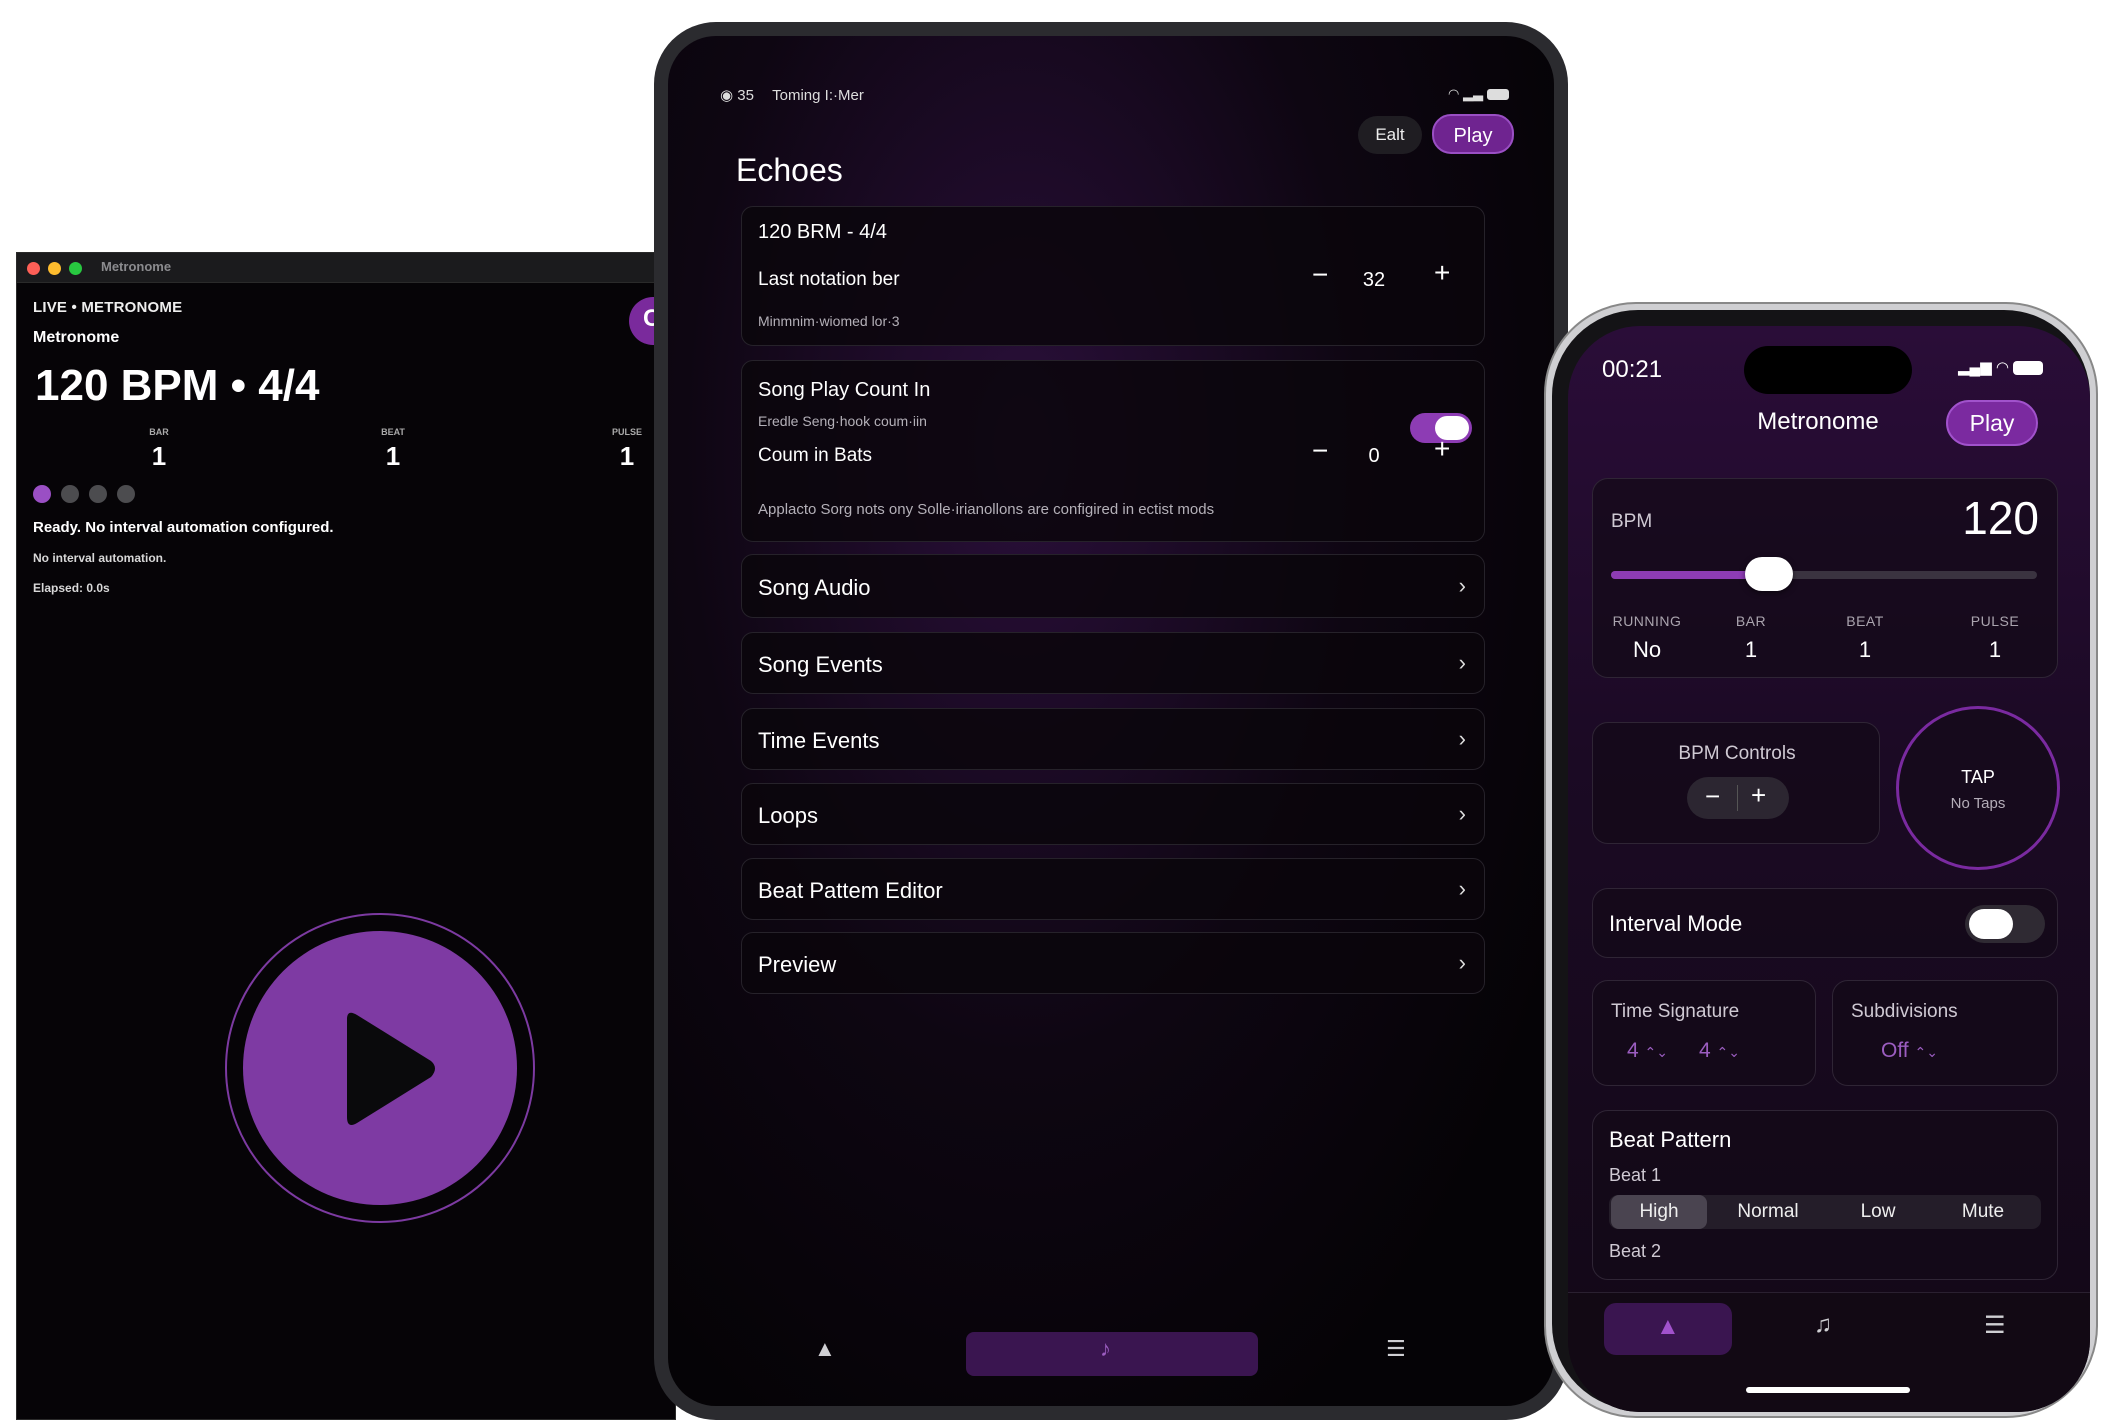  What do you see at coordinates (33, 268) in the screenshot?
I see `close-window-button` at bounding box center [33, 268].